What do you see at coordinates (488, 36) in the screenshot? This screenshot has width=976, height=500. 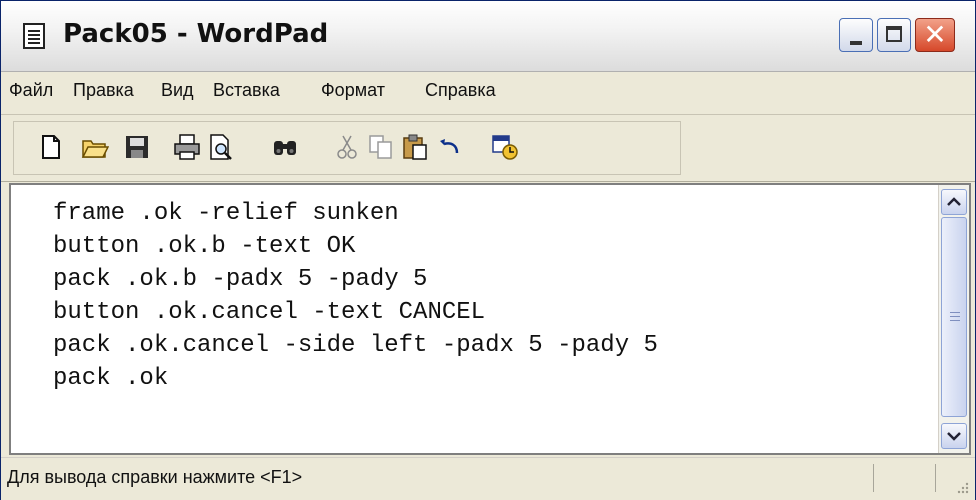 I see `title-bar: Pack05 - WordPad ✕` at bounding box center [488, 36].